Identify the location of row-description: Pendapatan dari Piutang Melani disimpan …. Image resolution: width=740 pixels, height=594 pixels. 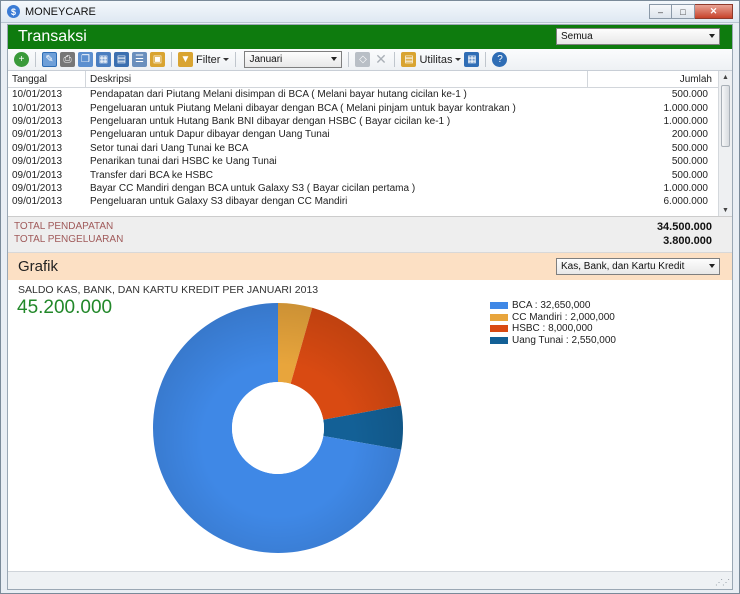
(278, 95).